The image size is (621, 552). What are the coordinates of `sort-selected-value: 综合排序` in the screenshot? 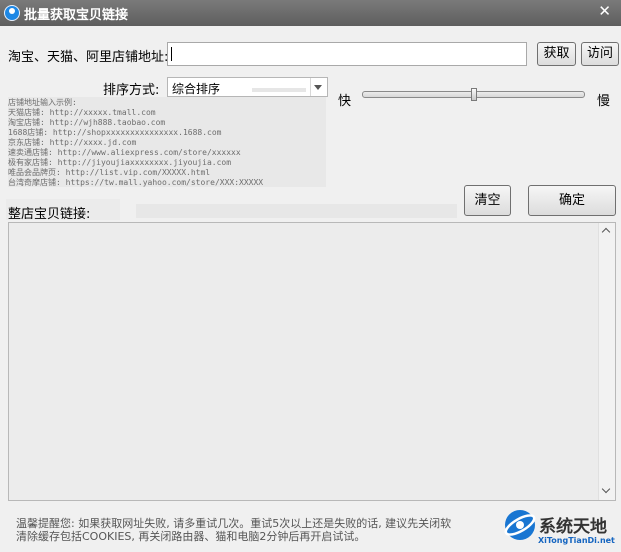 It's located at (196, 89).